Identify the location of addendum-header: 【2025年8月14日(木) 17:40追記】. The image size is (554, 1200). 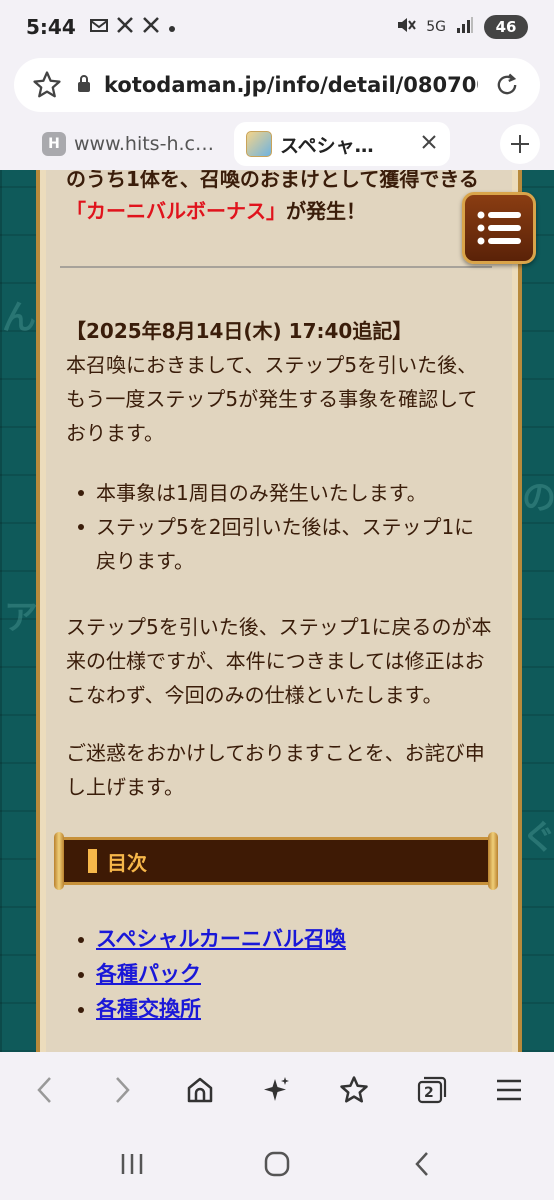
(239, 331).